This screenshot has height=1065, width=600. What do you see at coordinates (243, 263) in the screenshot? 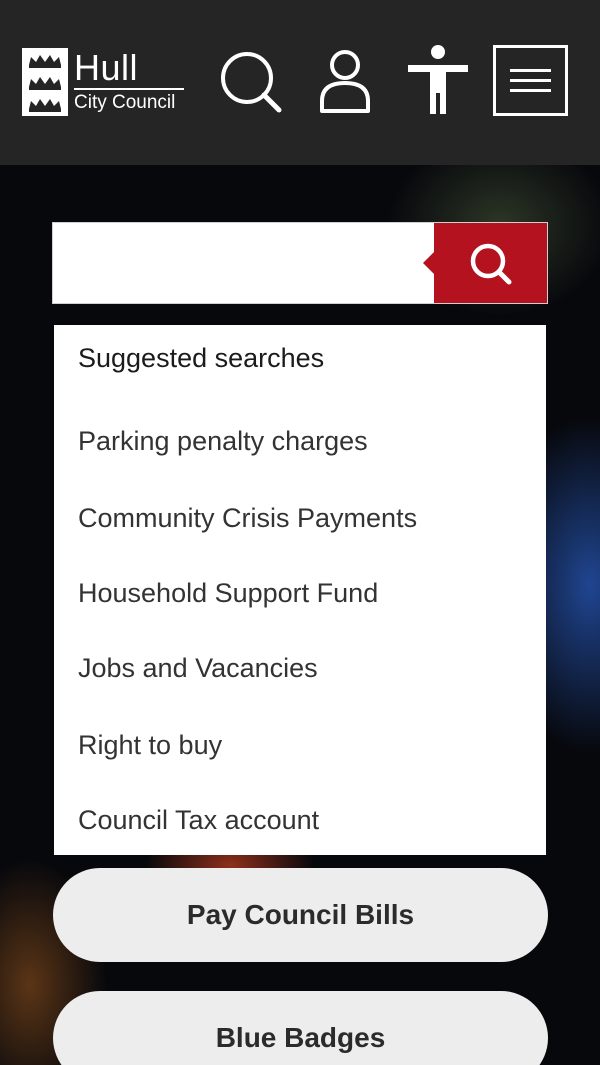
I see `search-input` at bounding box center [243, 263].